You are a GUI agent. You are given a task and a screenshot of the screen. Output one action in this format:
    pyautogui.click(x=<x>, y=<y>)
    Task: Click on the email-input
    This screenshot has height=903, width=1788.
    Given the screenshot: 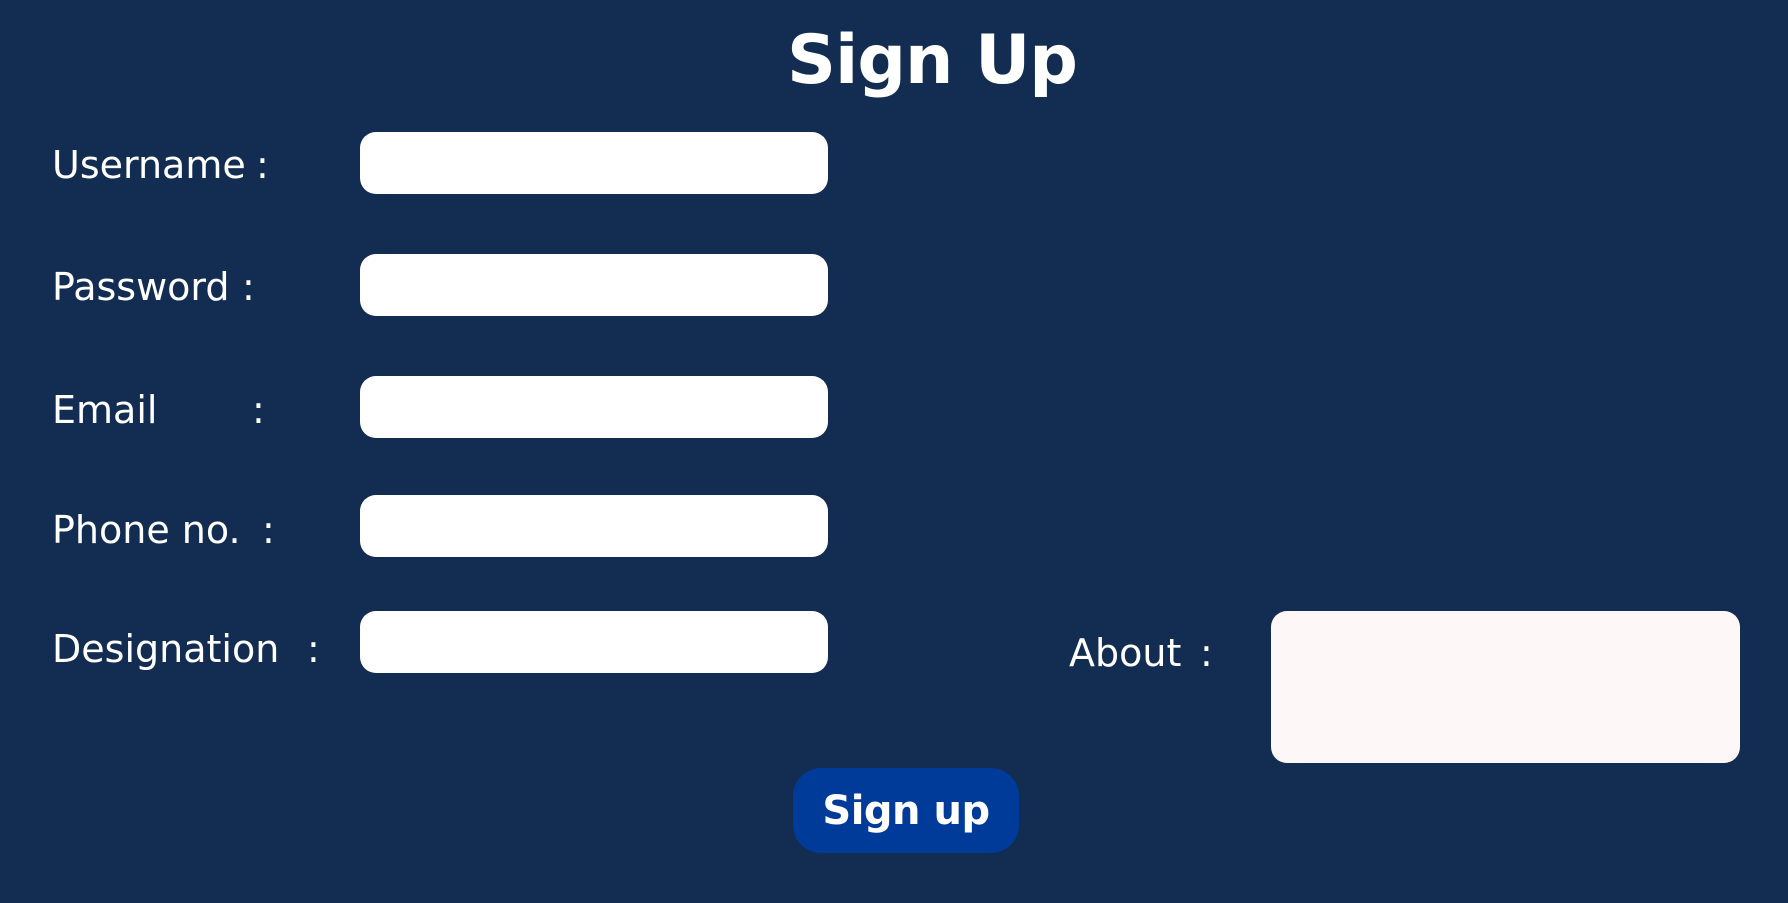 What is the action you would take?
    pyautogui.click(x=594, y=407)
    